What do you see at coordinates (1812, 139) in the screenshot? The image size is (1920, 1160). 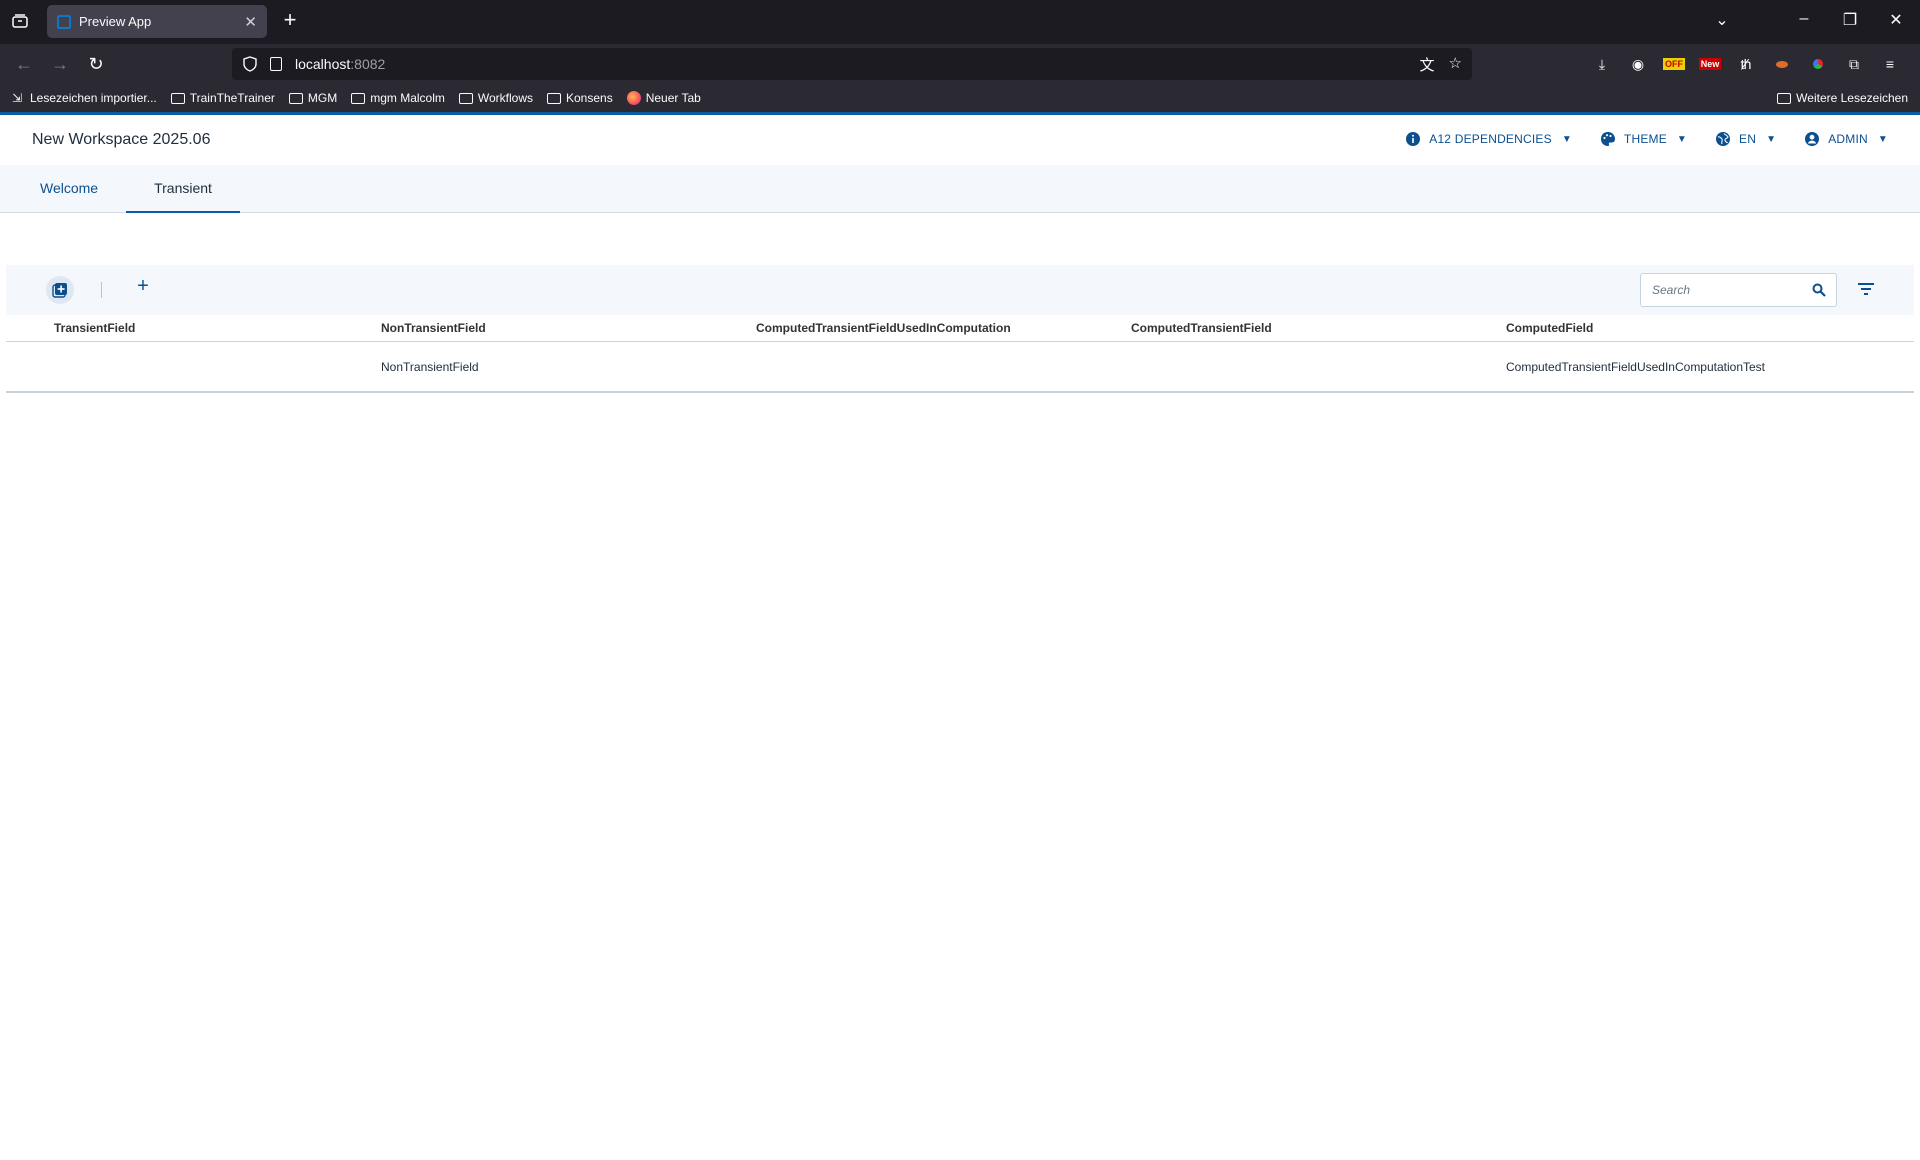 I see `user-avatar-icon` at bounding box center [1812, 139].